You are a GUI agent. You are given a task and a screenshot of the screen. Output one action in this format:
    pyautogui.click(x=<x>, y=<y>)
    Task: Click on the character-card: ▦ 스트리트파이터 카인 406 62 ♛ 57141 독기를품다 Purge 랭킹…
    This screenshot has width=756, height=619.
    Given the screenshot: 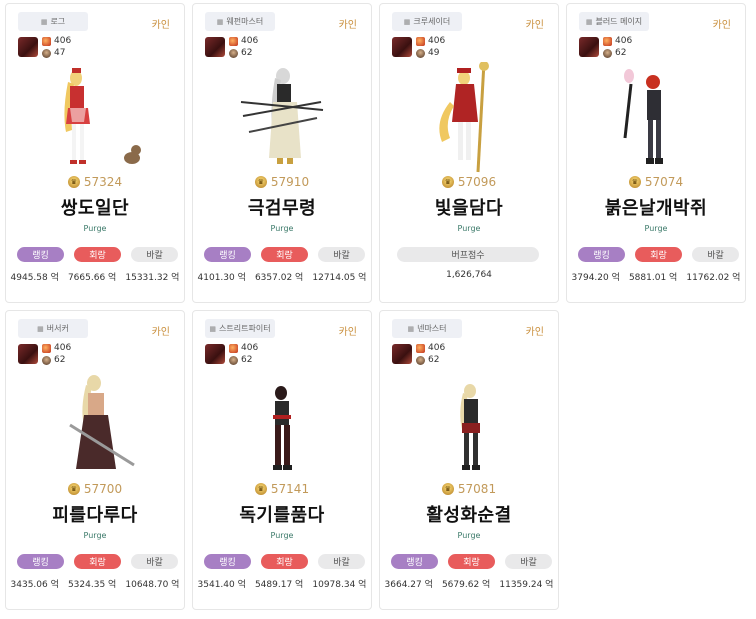 What is the action you would take?
    pyautogui.click(x=282, y=460)
    